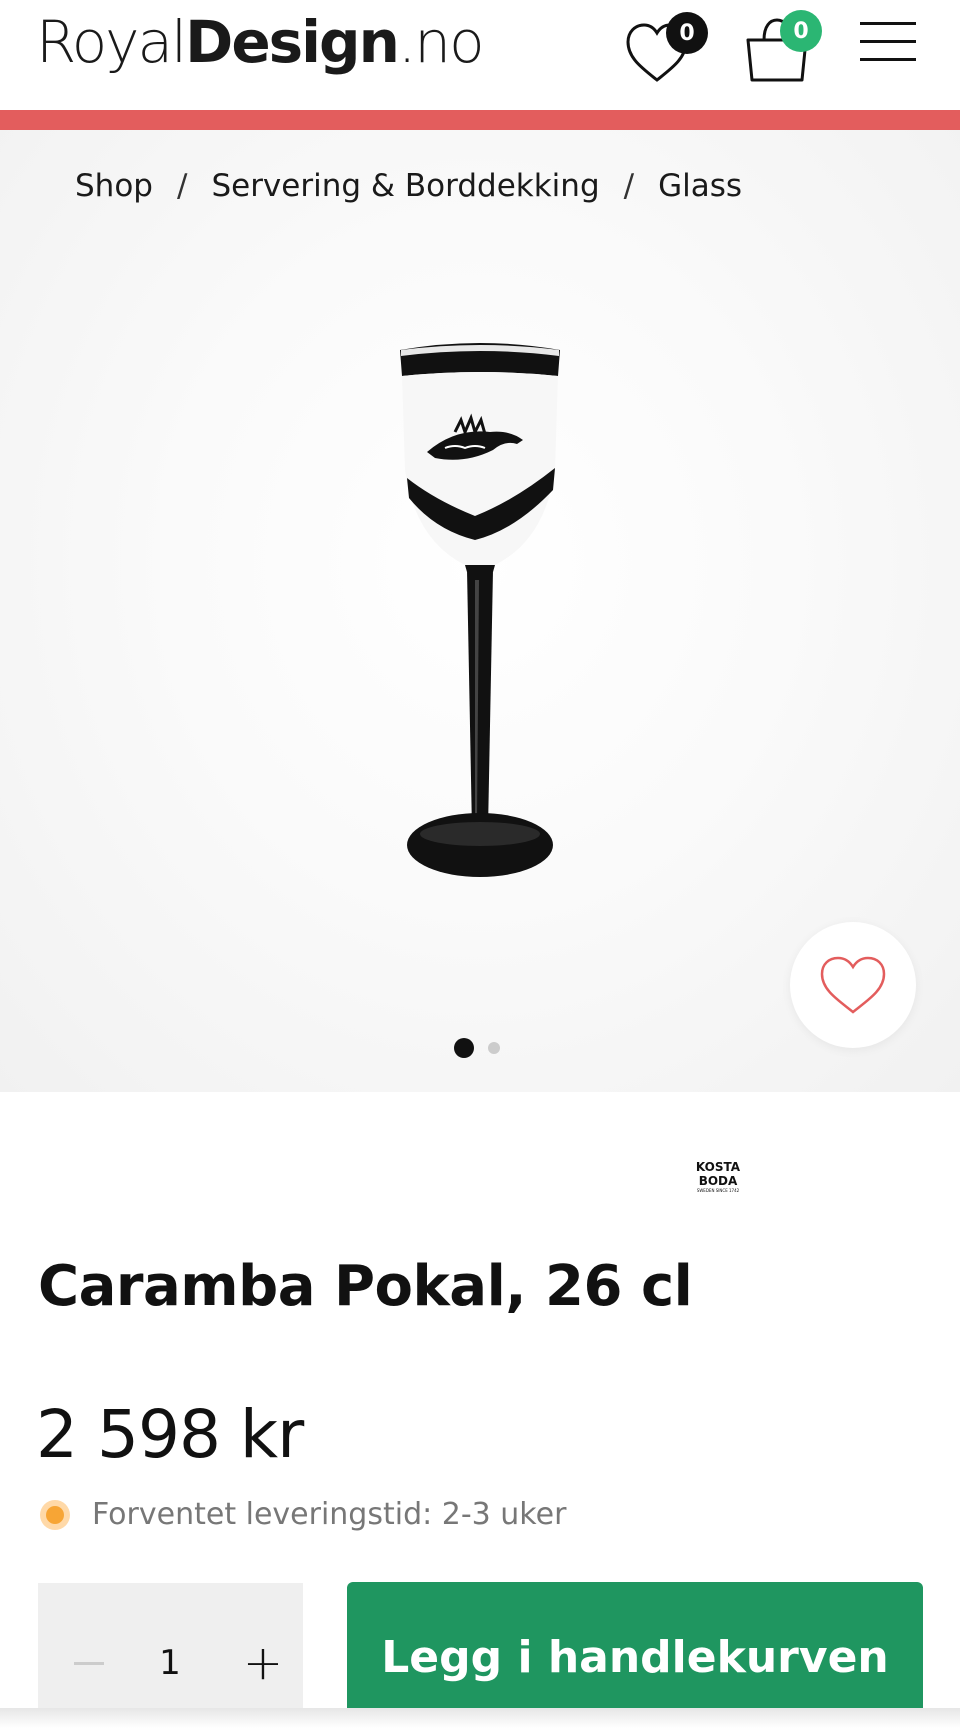 The height and width of the screenshot is (1728, 960). Describe the element at coordinates (365, 1286) in the screenshot. I see `product-title: Caramba Pokal, 26 cl` at that location.